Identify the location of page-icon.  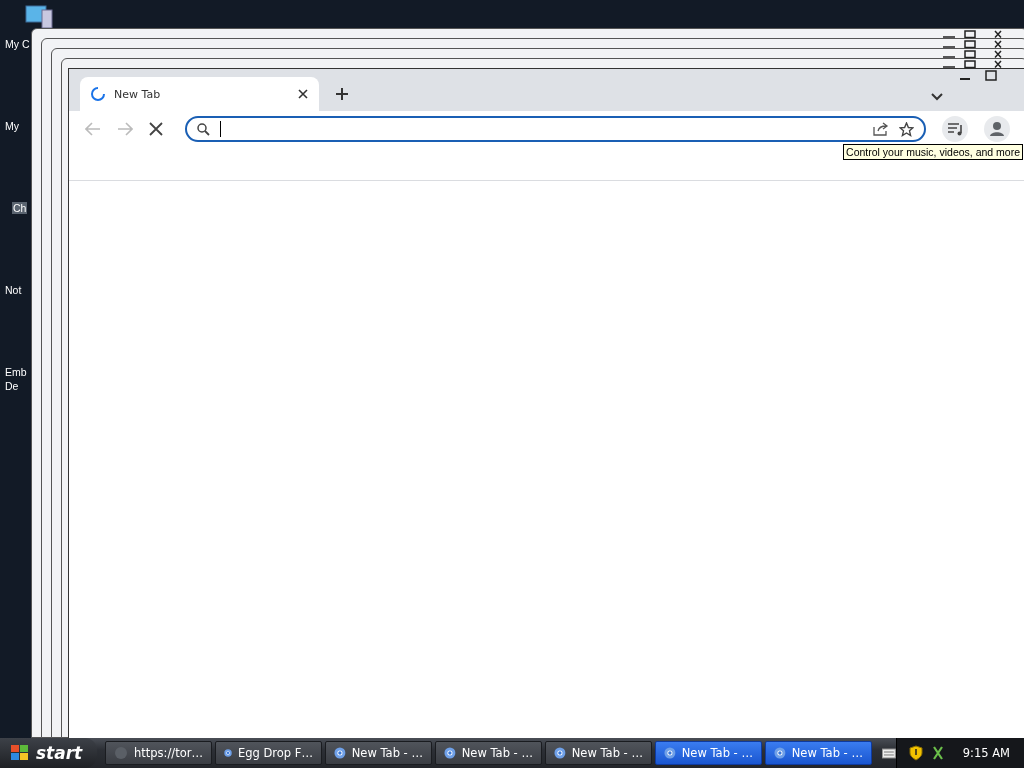
(120, 753).